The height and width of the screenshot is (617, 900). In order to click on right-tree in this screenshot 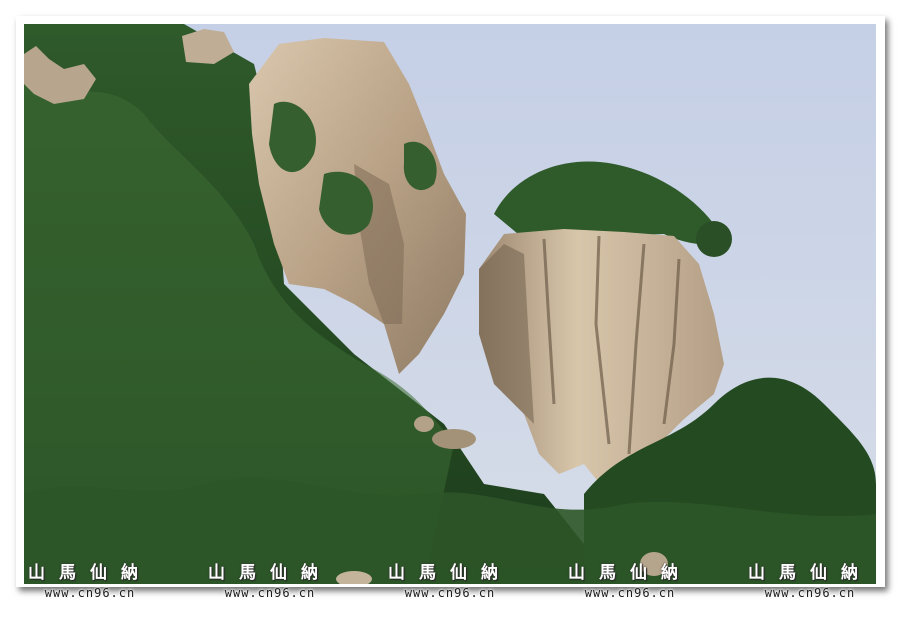, I will do `click(714, 239)`.